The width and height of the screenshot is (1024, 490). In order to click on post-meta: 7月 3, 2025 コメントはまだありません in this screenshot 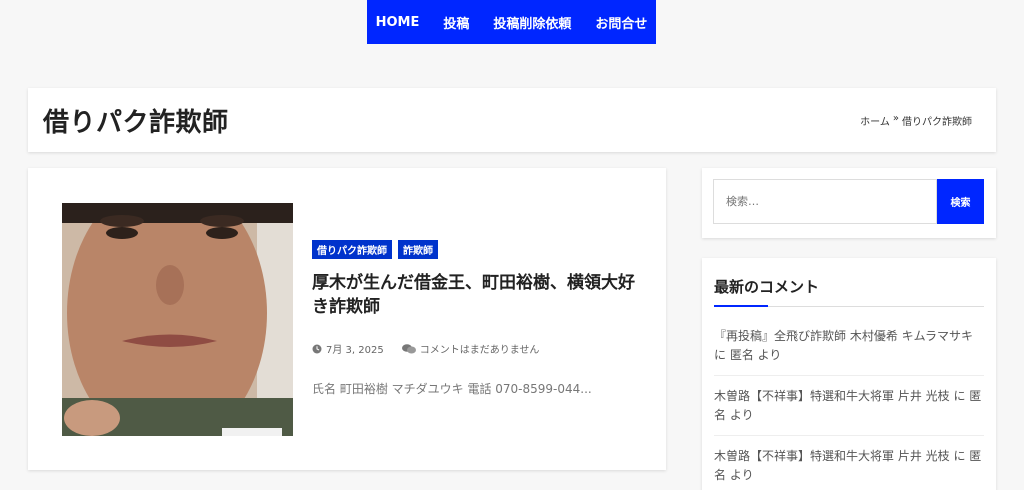, I will do `click(479, 348)`.